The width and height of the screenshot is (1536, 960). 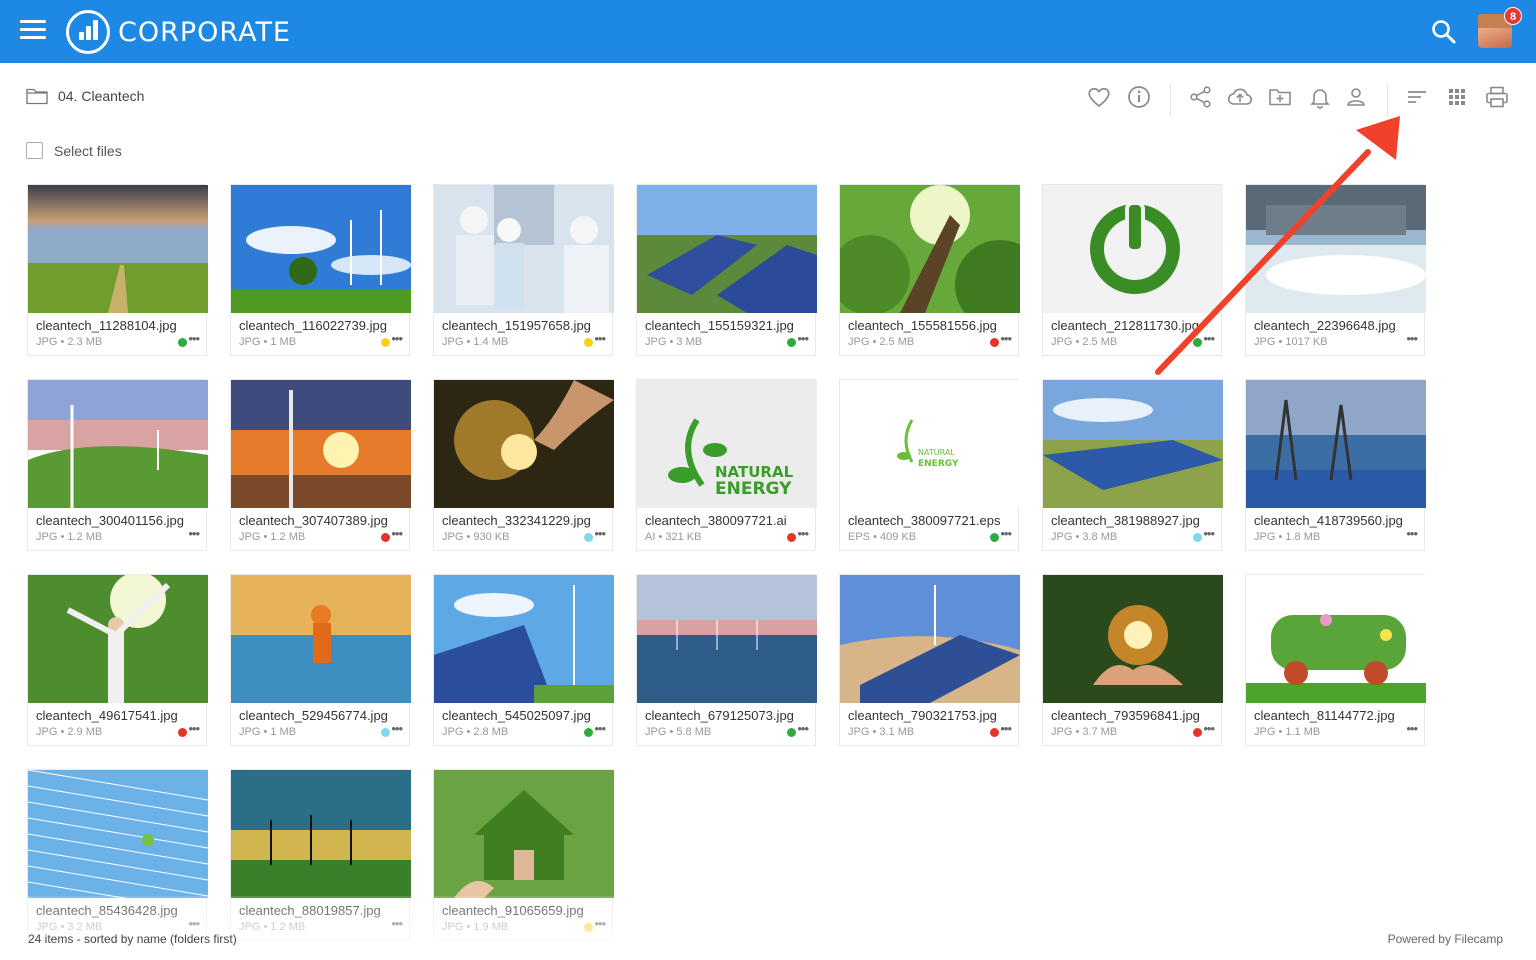 What do you see at coordinates (107, 910) in the screenshot?
I see `file-name: cleantech_85436428.jpg` at bounding box center [107, 910].